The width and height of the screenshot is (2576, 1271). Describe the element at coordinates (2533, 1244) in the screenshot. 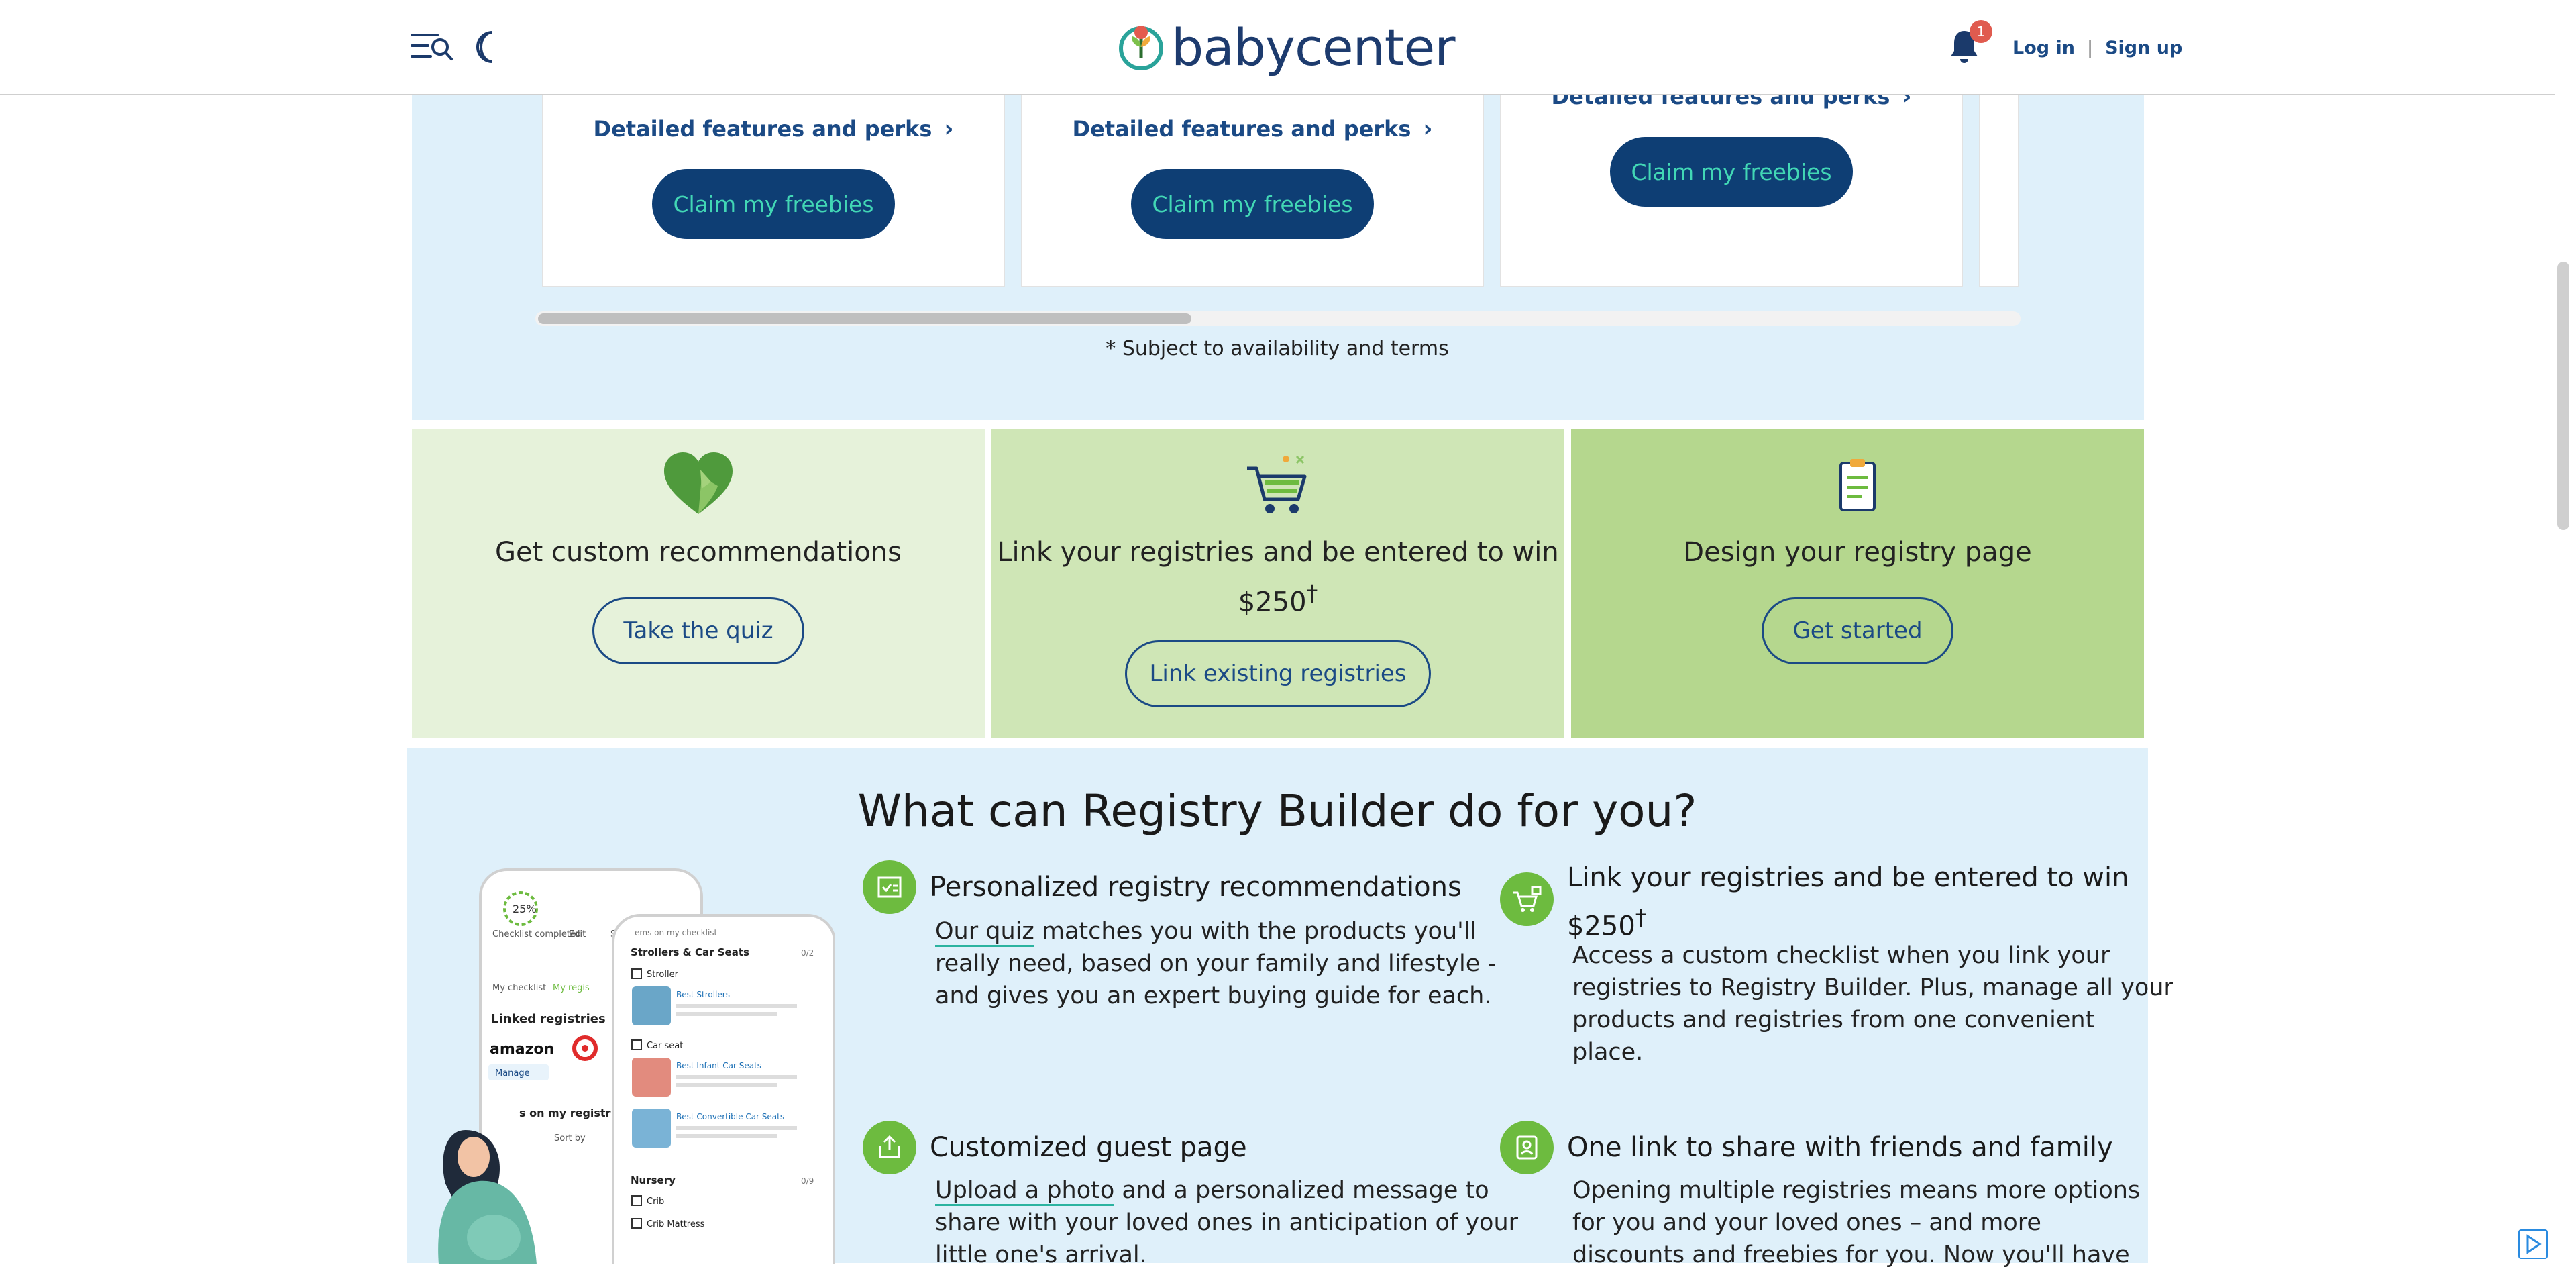

I see `ad-choices-icon` at that location.